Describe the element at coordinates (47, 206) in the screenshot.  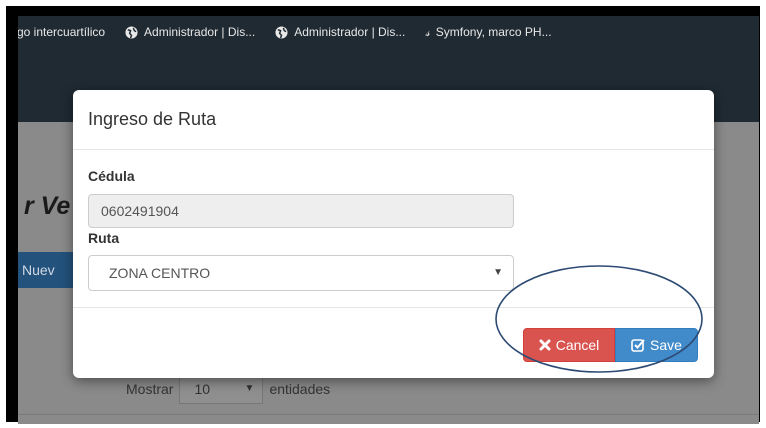
I see `page-heading: r Ve` at that location.